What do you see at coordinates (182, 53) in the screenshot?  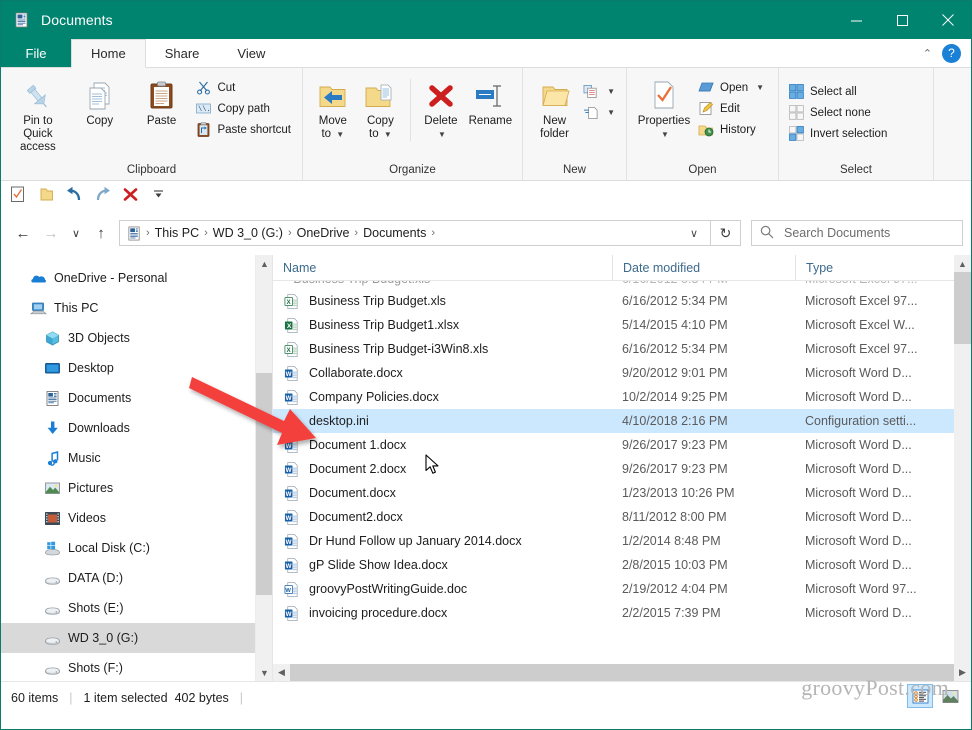 I see `tab-share: Share` at bounding box center [182, 53].